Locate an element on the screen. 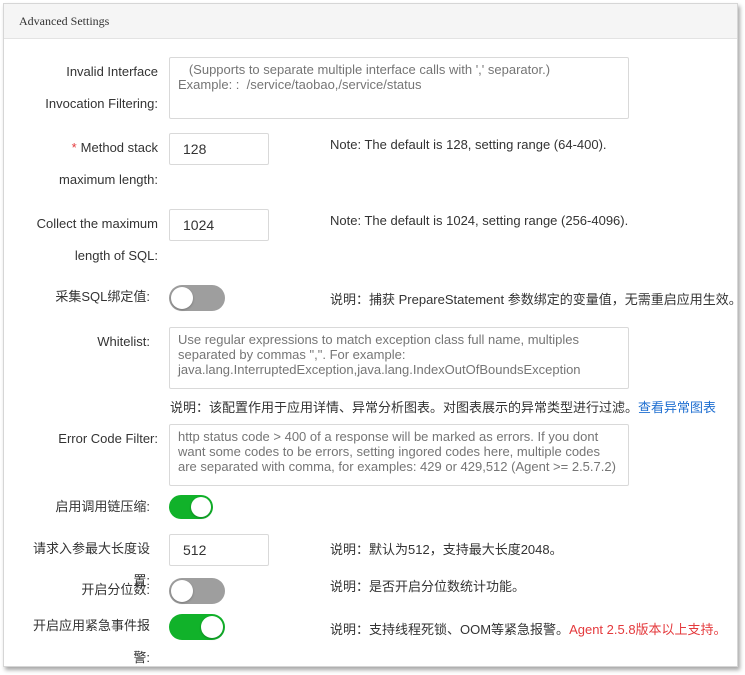 The image size is (745, 675). method-stack-input: 128 is located at coordinates (219, 149).